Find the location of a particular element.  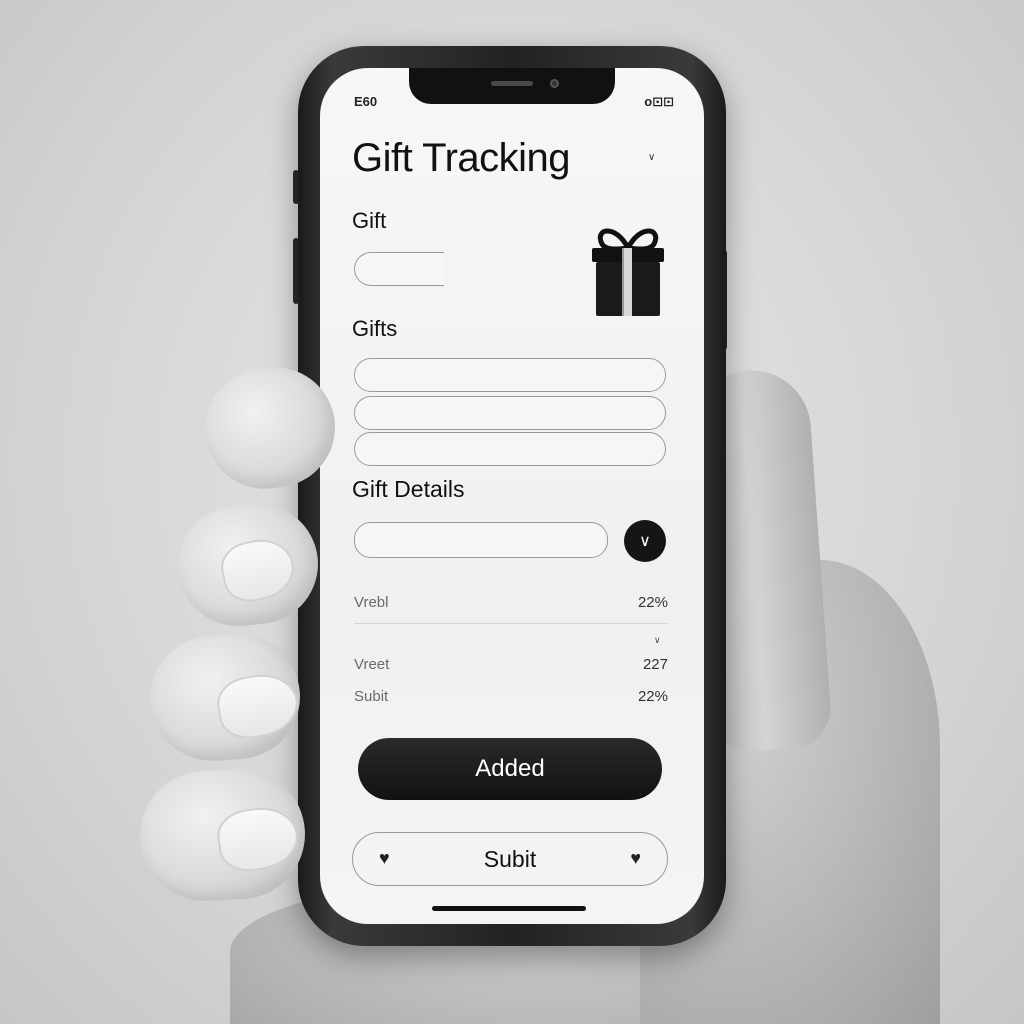

added-button-label: Added is located at coordinates (510, 768).